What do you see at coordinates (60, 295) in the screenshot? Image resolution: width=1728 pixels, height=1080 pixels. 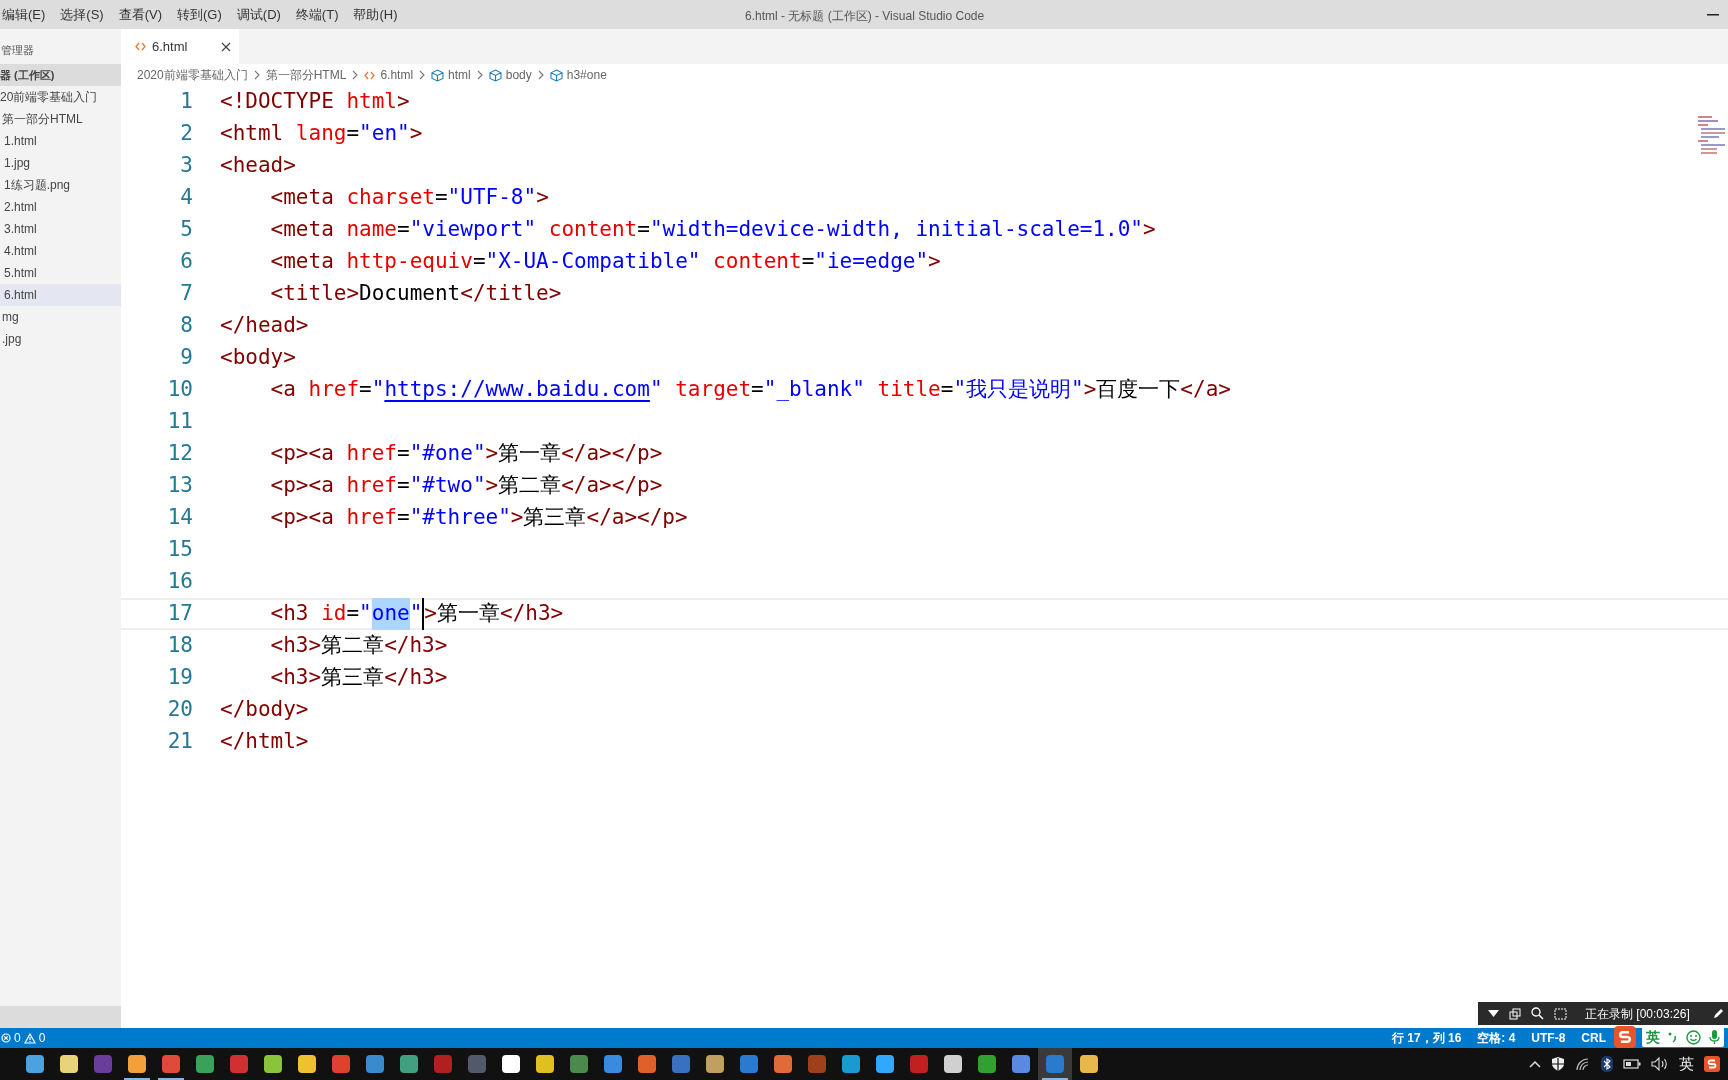 I see `tree-item: 6.html` at bounding box center [60, 295].